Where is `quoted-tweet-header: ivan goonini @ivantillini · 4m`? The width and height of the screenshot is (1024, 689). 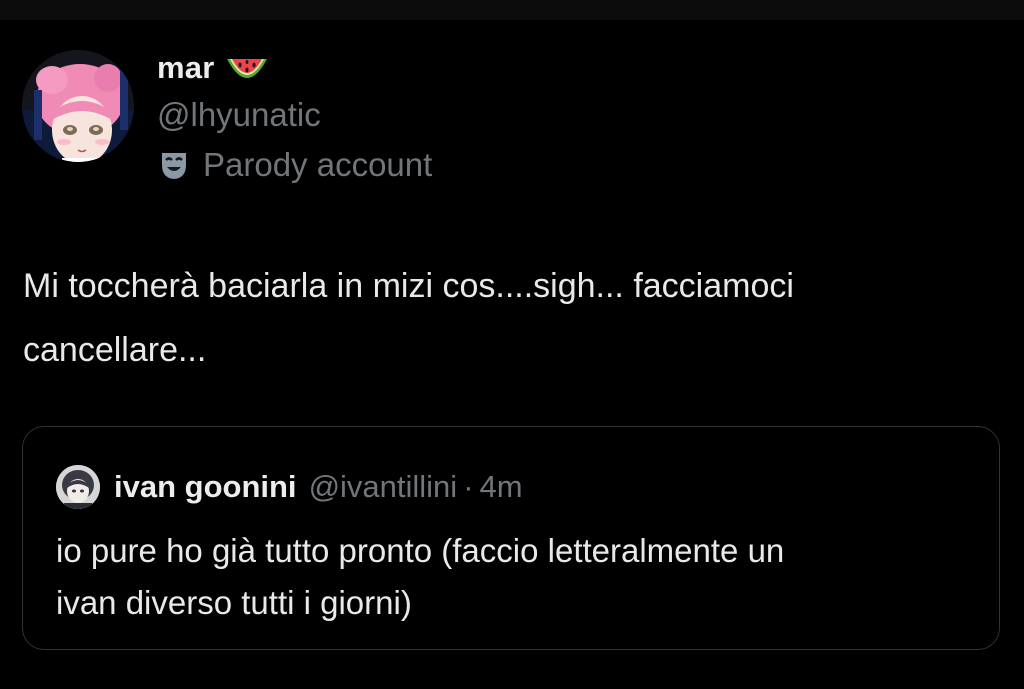
quoted-tweet-header: ivan goonini @ivantillini · 4m is located at coordinates (289, 487).